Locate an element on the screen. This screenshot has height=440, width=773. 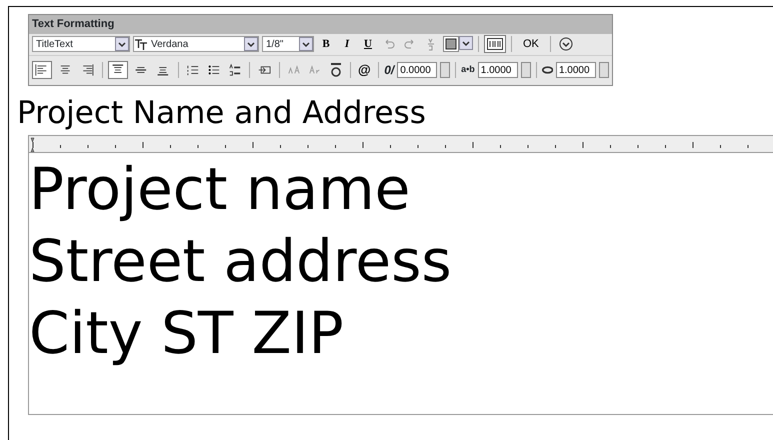
ruler-icon is located at coordinates (495, 44).